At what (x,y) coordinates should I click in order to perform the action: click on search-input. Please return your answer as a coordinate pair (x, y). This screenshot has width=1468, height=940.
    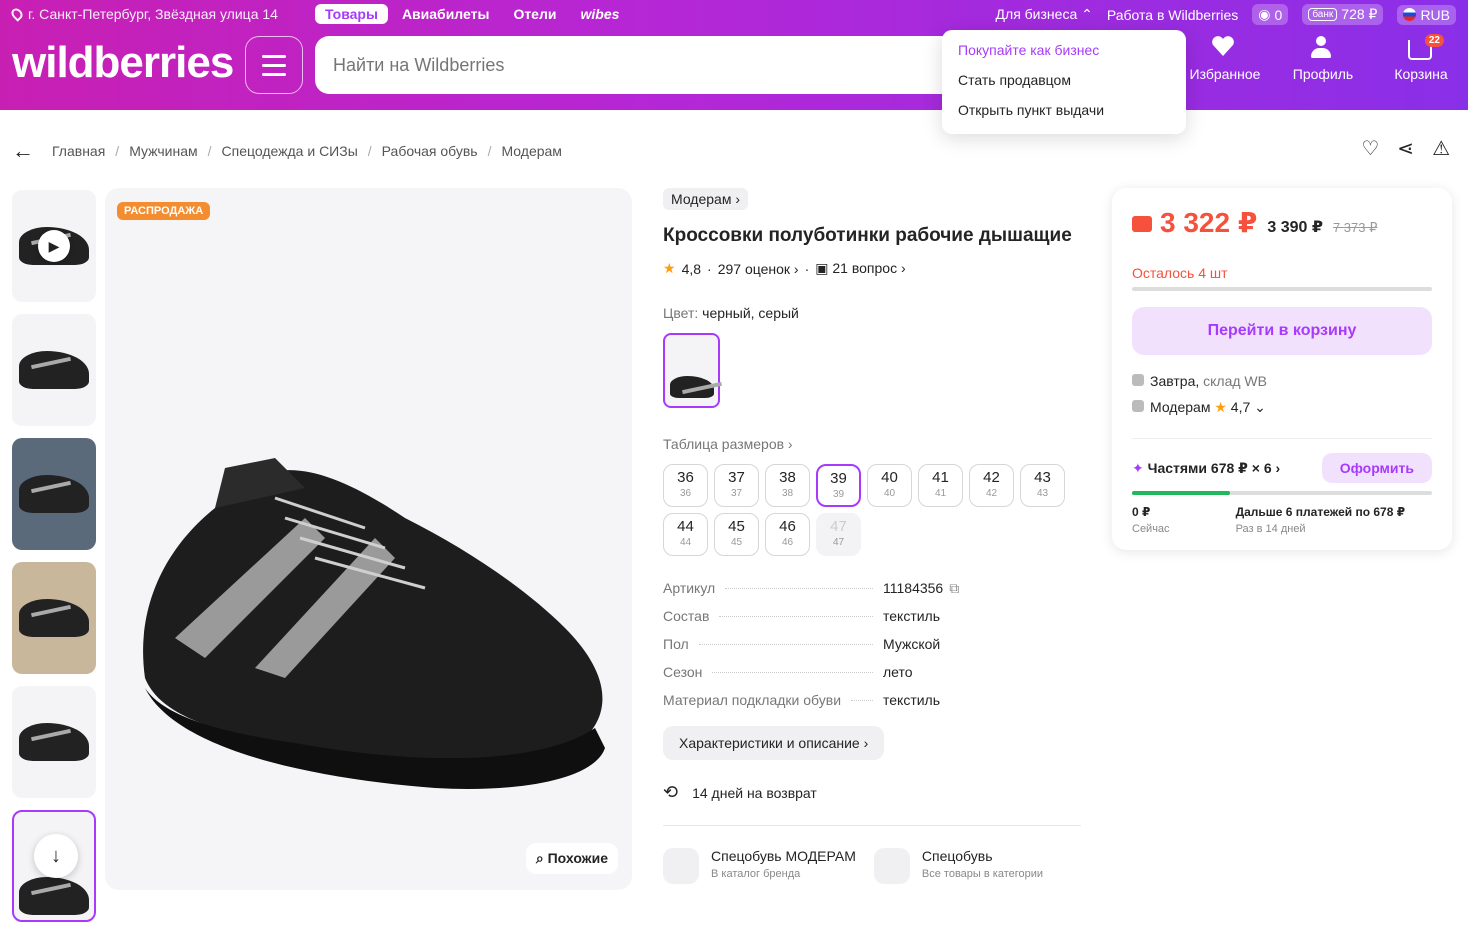
    Looking at the image, I should click on (635, 65).